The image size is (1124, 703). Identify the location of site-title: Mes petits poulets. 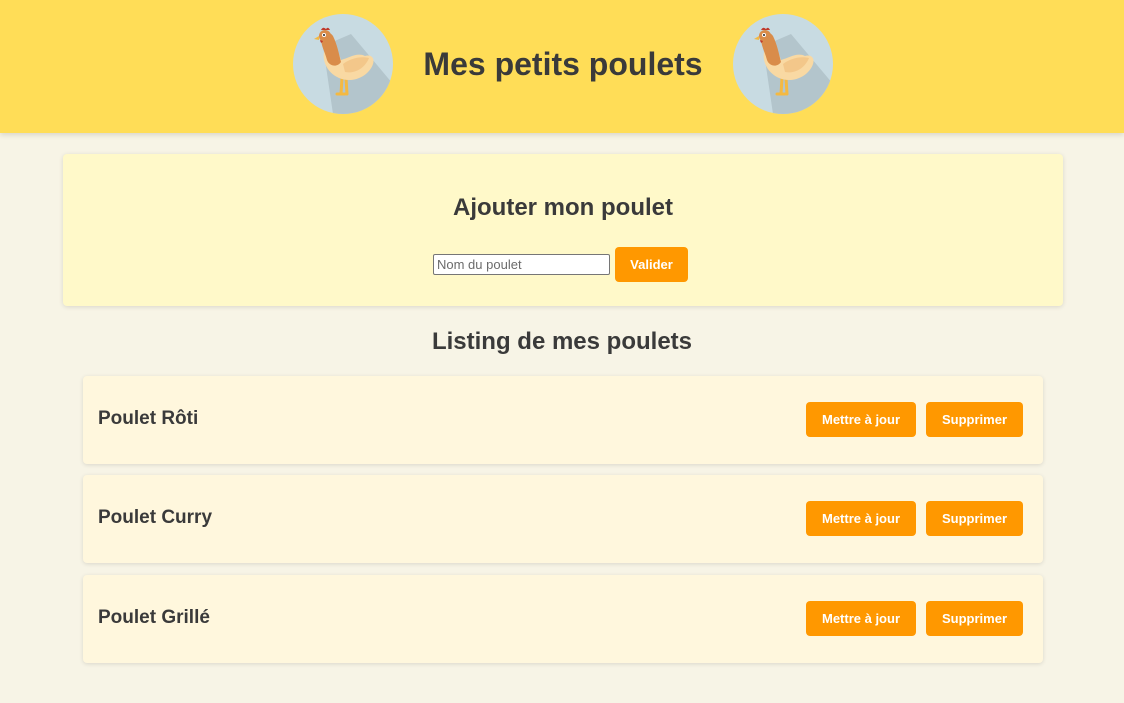
(563, 64).